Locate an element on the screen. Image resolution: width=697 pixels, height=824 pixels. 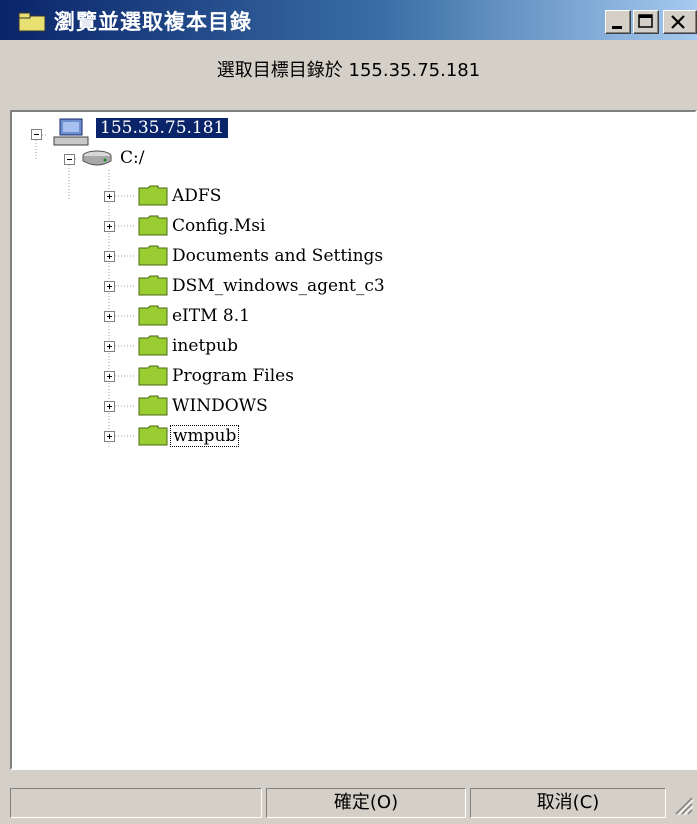
tree-node-root: 155.35.75.181 is located at coordinates (162, 128).